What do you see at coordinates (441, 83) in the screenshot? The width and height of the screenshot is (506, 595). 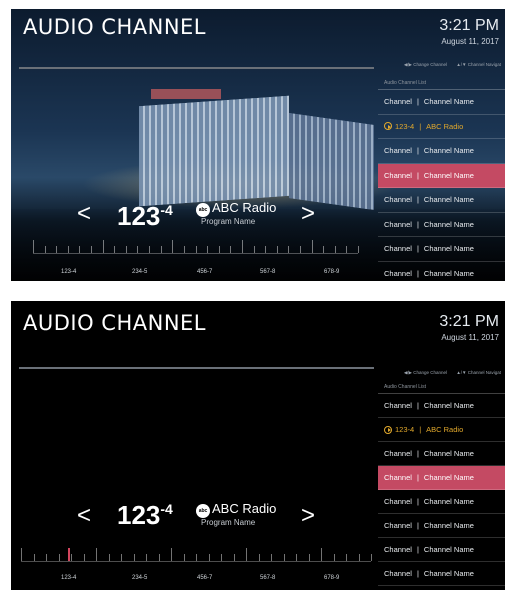 I see `list-header: Audio Channel List` at bounding box center [441, 83].